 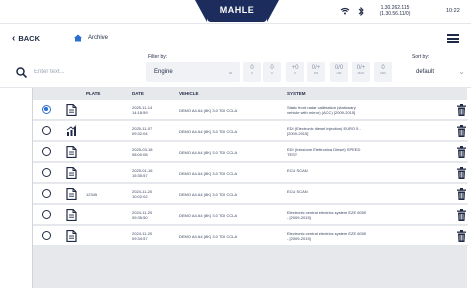 I want to click on cell-date: 2025-03-18 08:00:08, so click(x=142, y=152).